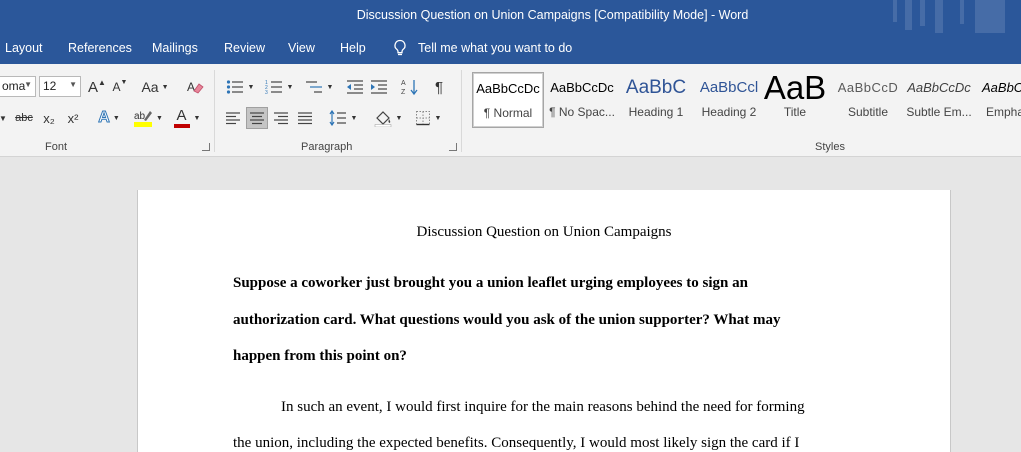 The width and height of the screenshot is (1021, 452). Describe the element at coordinates (49, 118) in the screenshot. I see `subscript-button: x₂` at that location.